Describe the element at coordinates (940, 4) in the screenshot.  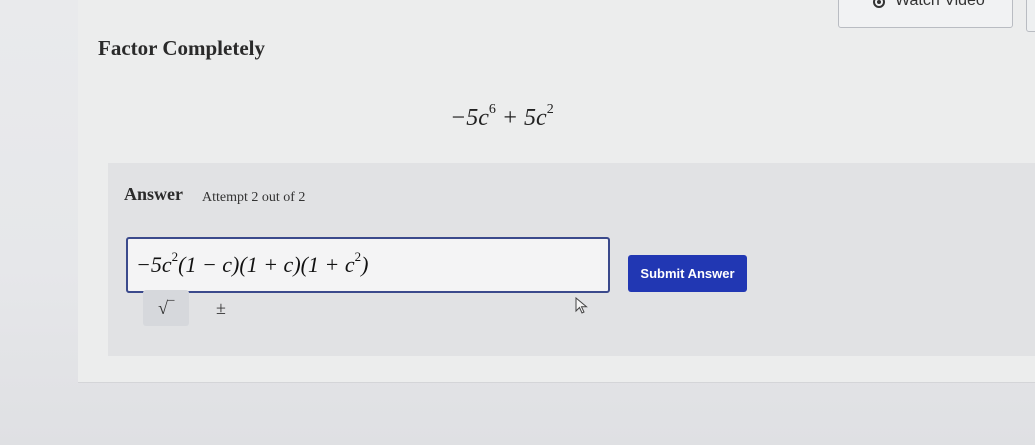
I see `watch-video-label: Watch Video` at that location.